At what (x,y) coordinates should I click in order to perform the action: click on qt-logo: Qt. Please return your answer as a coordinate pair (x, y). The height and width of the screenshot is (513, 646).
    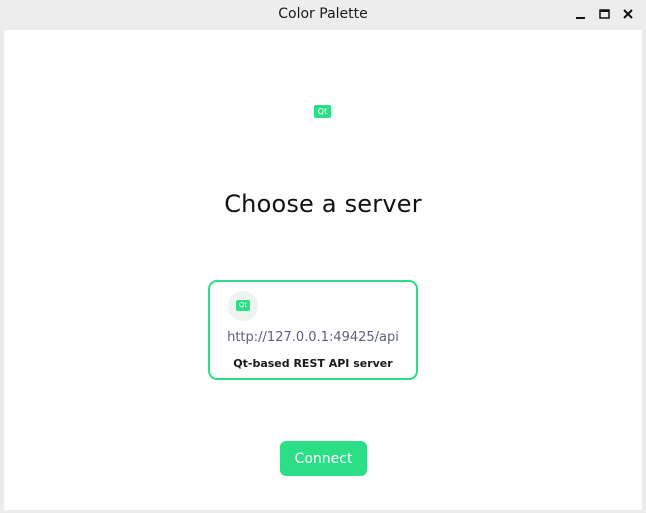
    Looking at the image, I should click on (322, 111).